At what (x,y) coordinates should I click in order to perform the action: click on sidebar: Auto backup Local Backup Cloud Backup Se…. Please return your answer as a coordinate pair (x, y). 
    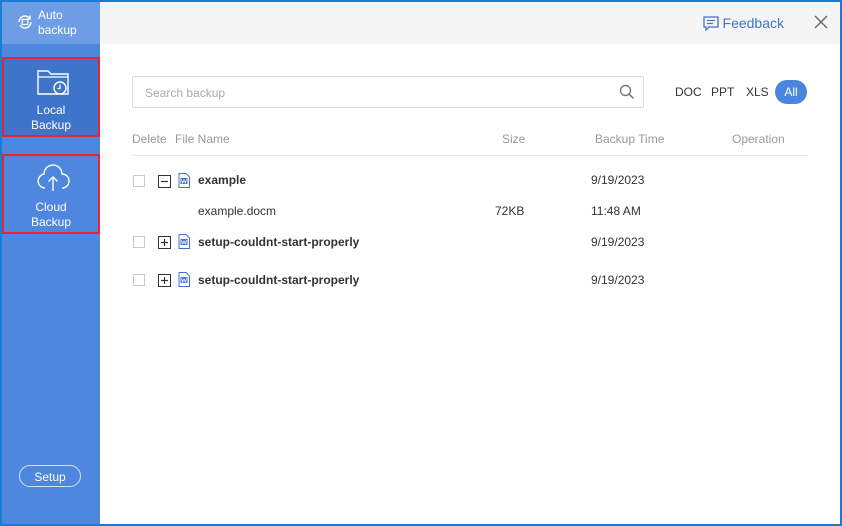
    Looking at the image, I should click on (51, 263).